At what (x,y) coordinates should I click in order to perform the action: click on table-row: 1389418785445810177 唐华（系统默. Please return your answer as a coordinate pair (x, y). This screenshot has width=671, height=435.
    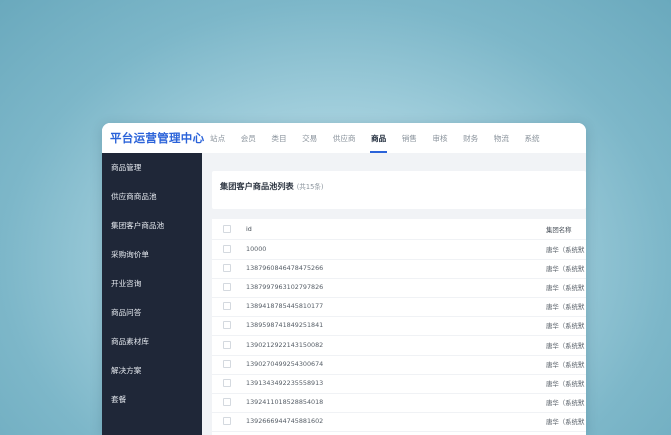
    Looking at the image, I should click on (399, 307).